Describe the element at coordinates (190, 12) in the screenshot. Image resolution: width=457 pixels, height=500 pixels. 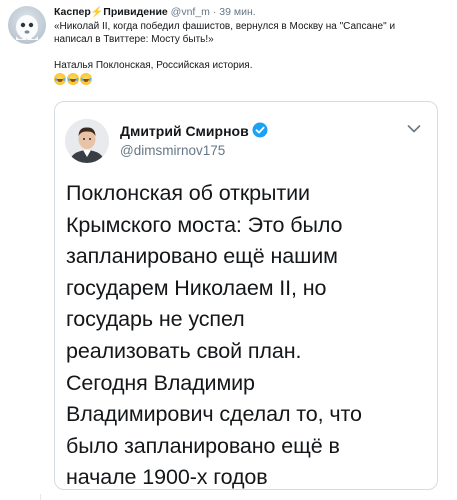
I see `author-handle: @vnf_m` at that location.